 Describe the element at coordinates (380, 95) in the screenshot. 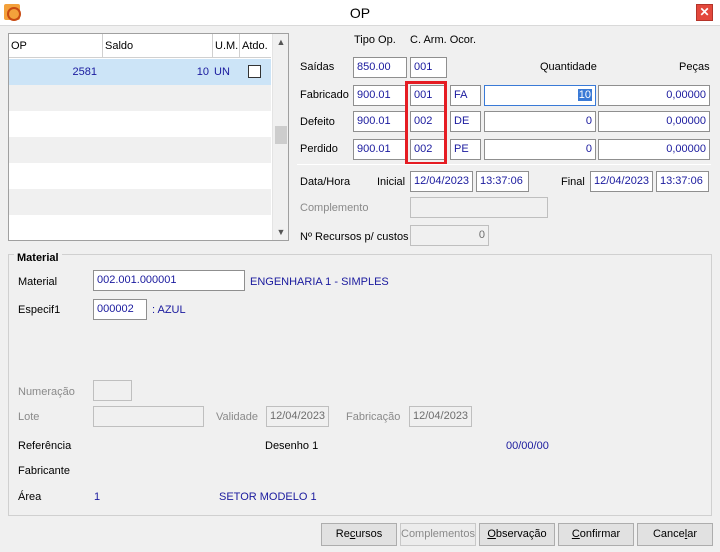

I see `fabricado-tipo-field: 900.01` at that location.